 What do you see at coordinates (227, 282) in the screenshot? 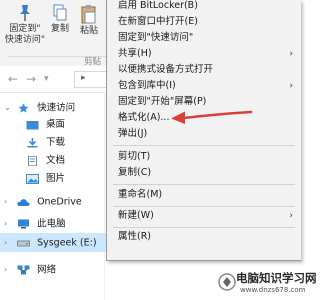
I see `watermark-logo-icon` at bounding box center [227, 282].